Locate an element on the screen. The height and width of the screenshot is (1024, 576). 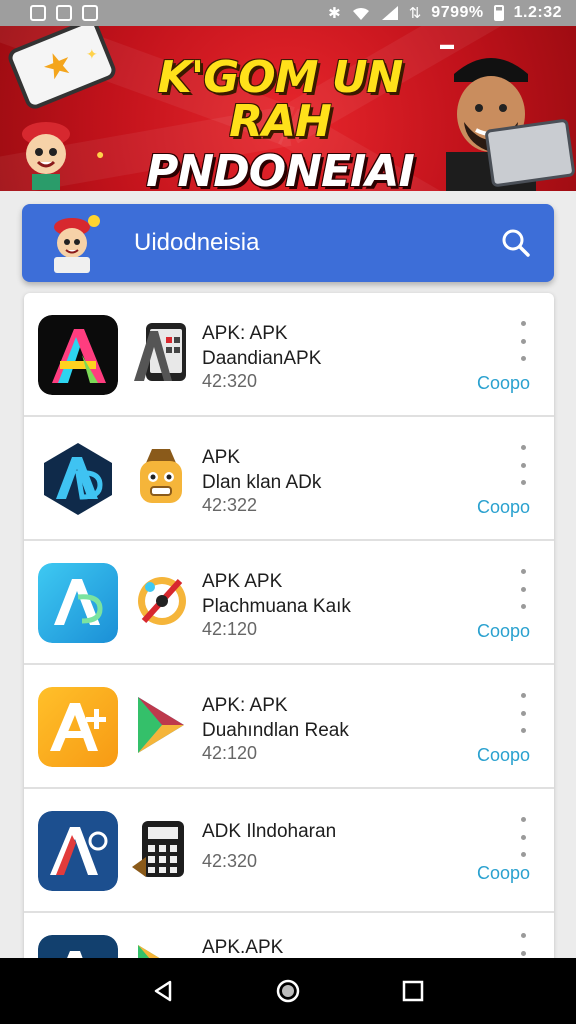
mascot-icon is located at coordinates (161, 477).